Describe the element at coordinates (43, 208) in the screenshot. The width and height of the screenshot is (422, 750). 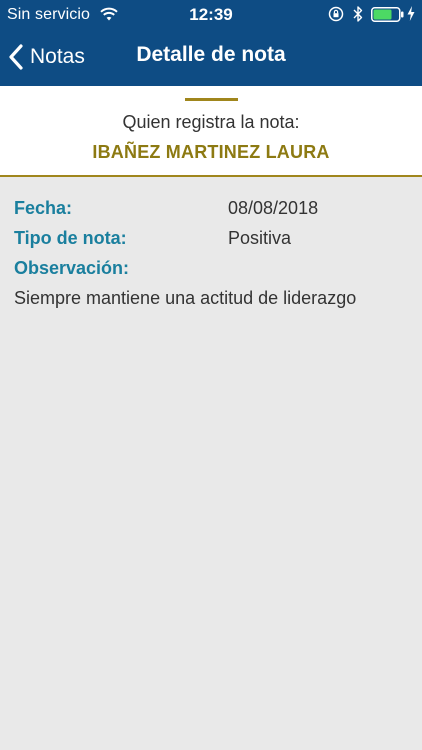
I see `date-label: Fecha:` at that location.